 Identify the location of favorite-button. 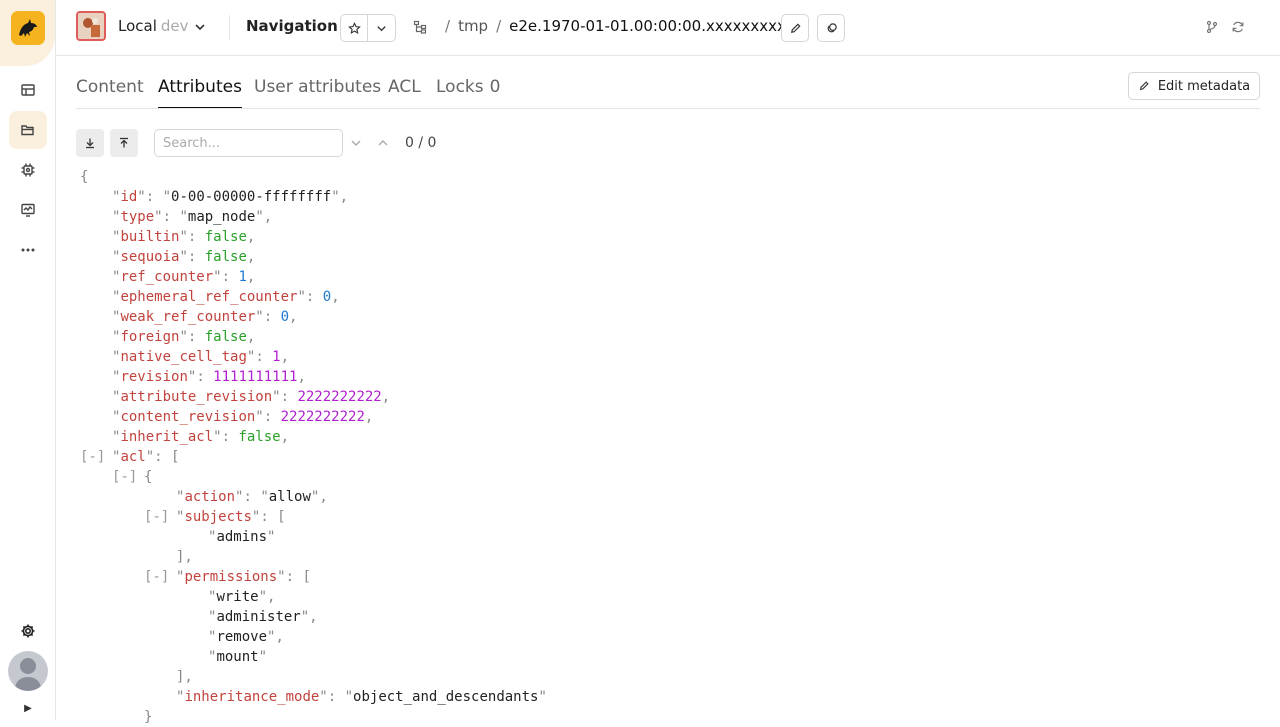
(354, 28).